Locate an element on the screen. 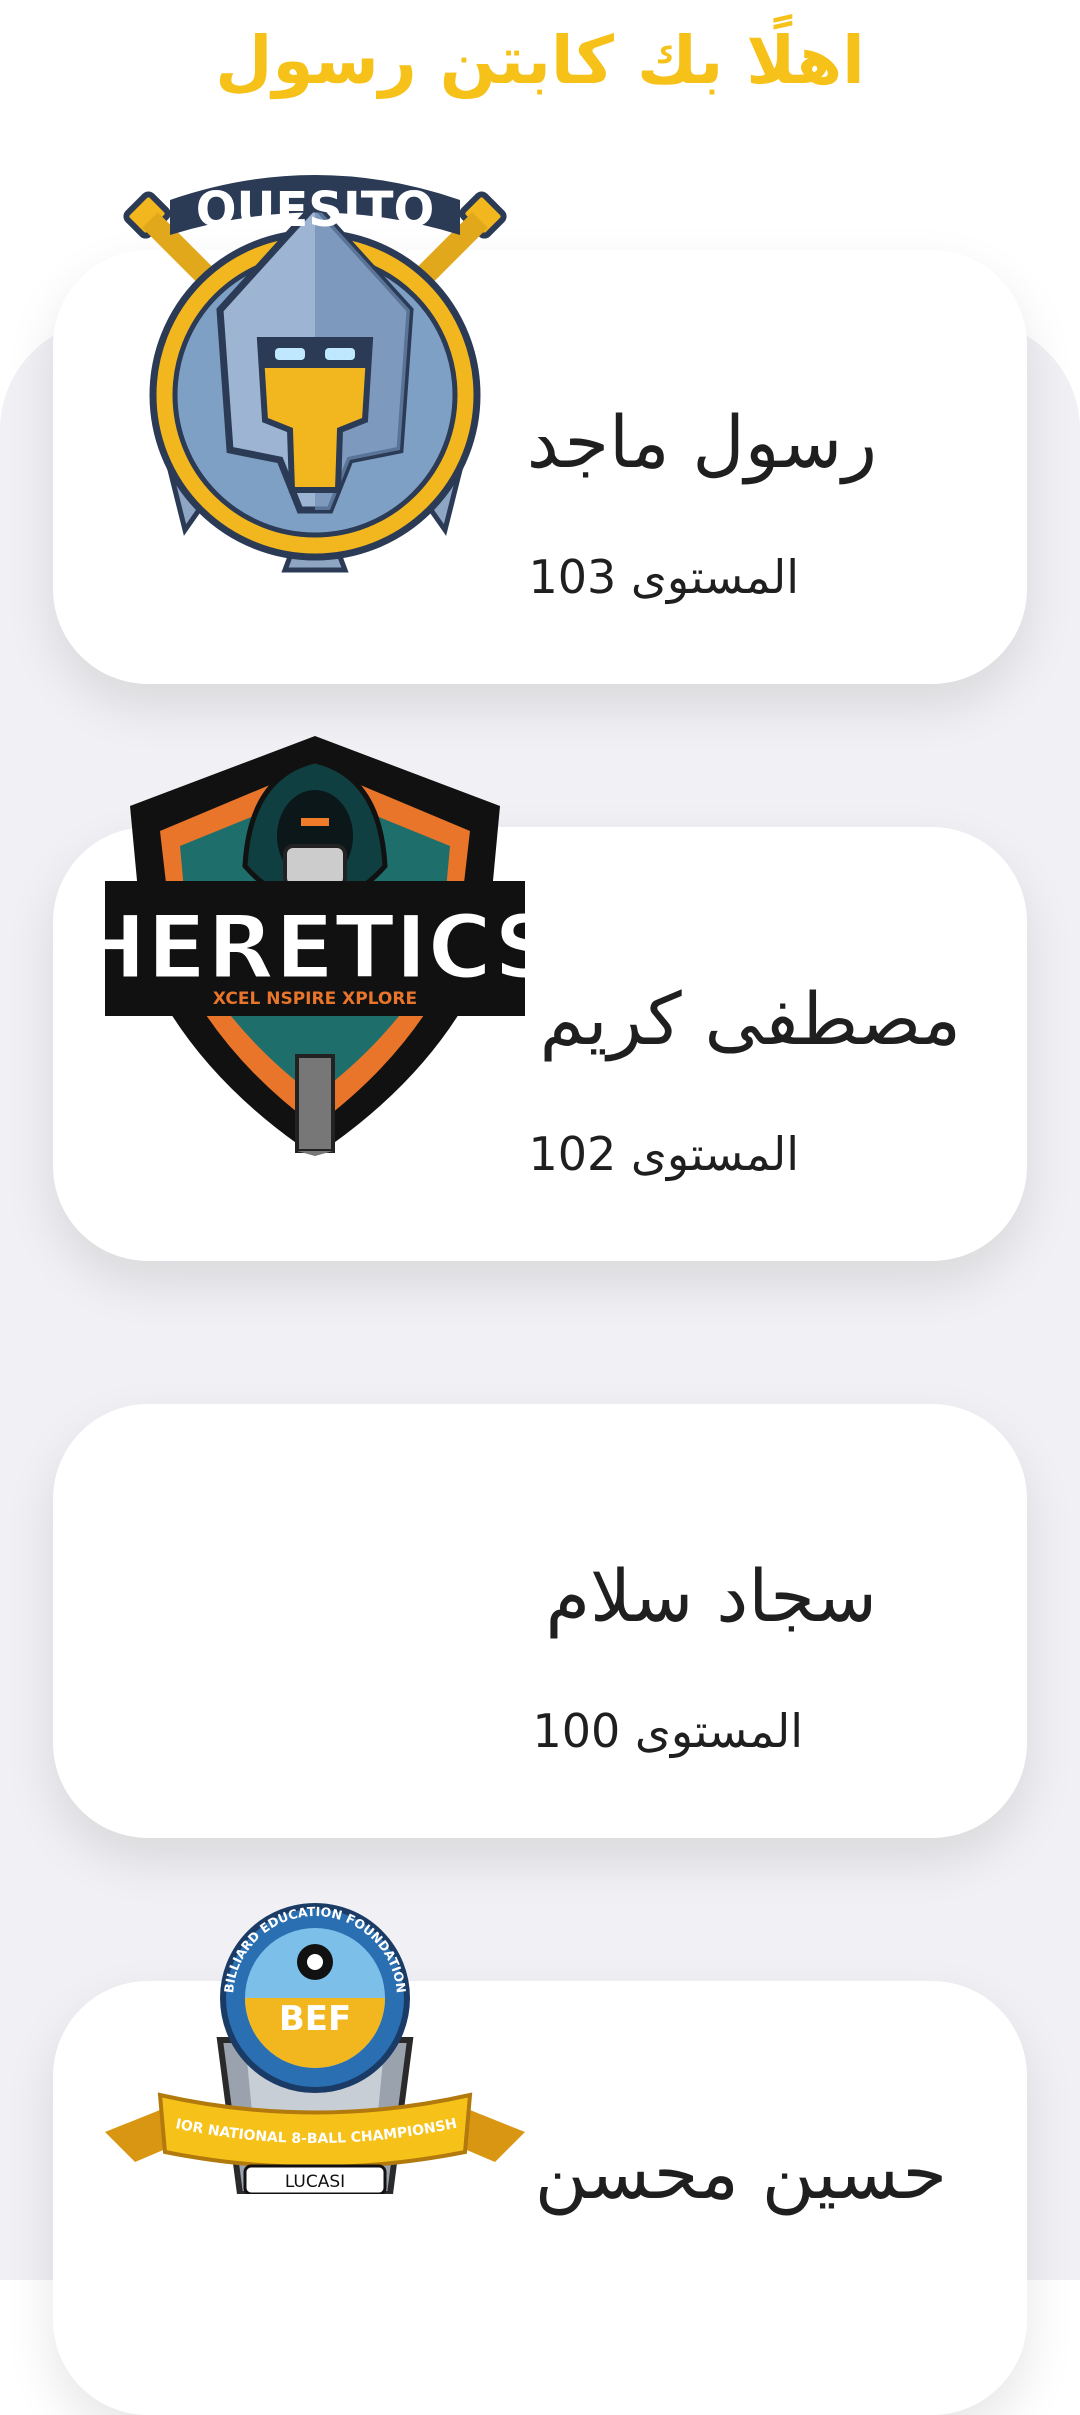  heretics-logo-subtext: XCEL NSPIRE XPLORE is located at coordinates (315, 999).